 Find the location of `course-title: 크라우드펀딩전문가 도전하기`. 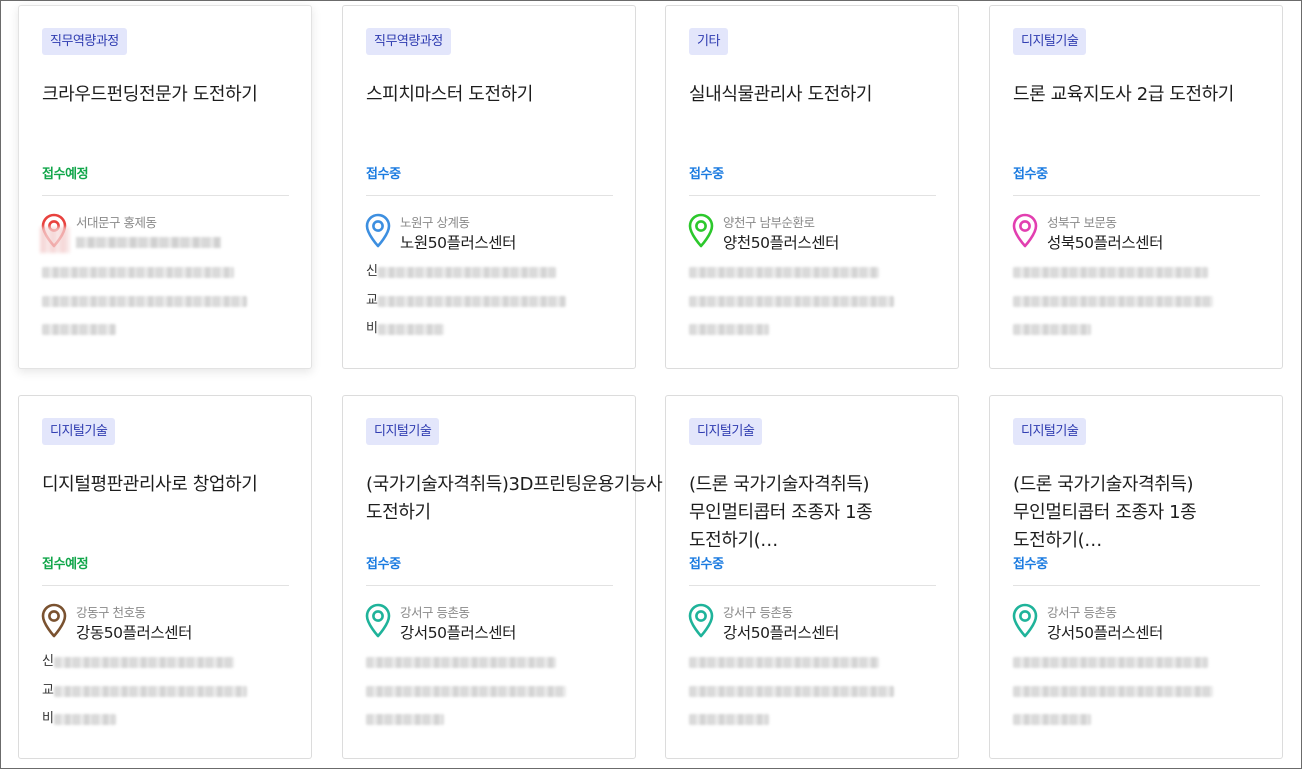

course-title: 크라우드펀딩전문가 도전하기 is located at coordinates (167, 95).